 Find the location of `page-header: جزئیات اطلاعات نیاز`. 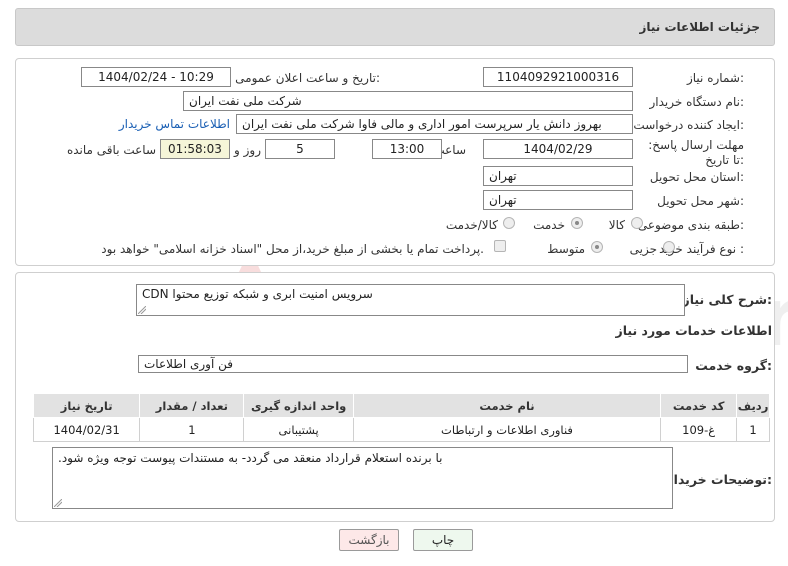

page-header: جزئیات اطلاعات نیاز is located at coordinates (395, 27).